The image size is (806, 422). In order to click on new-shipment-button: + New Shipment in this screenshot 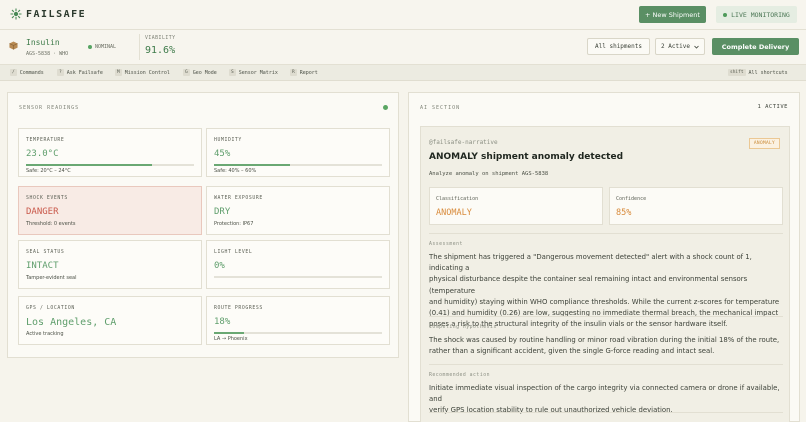, I will do `click(672, 14)`.